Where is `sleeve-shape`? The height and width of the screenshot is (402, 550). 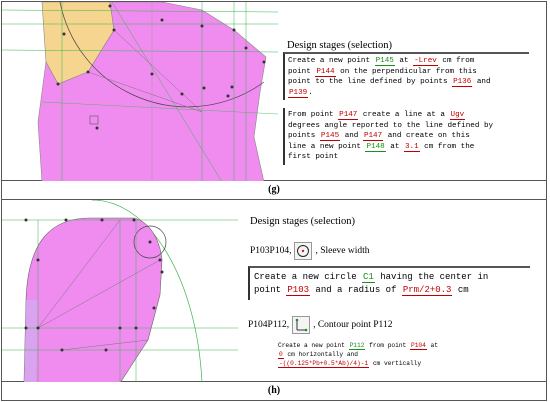 sleeve-shape is located at coordinates (93, 300).